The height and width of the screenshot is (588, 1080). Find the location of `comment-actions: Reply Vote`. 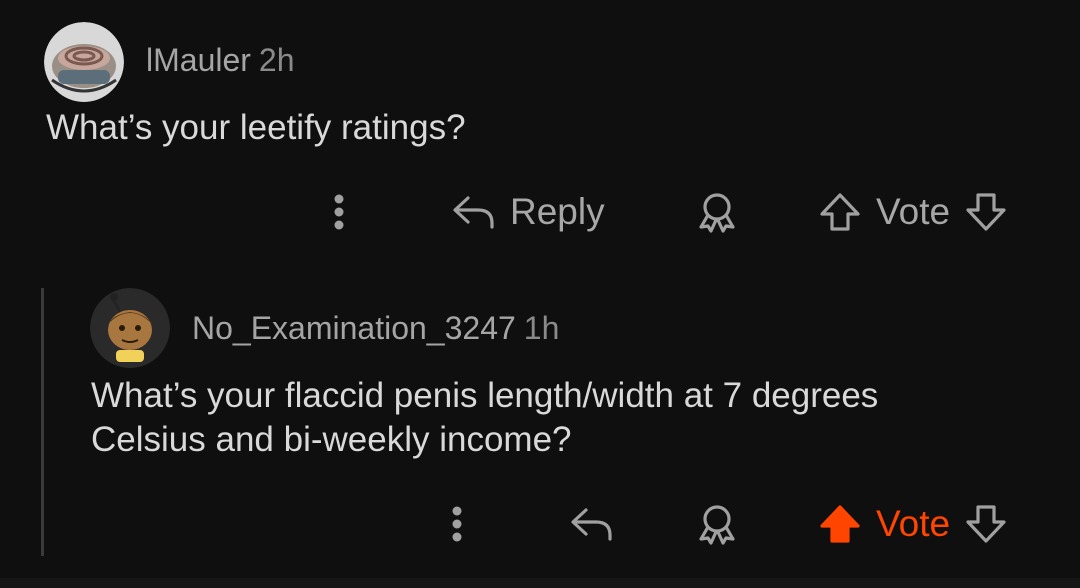

comment-actions: Reply Vote is located at coordinates (540, 212).